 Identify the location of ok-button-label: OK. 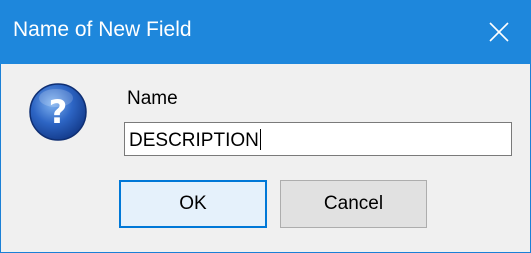
(193, 203).